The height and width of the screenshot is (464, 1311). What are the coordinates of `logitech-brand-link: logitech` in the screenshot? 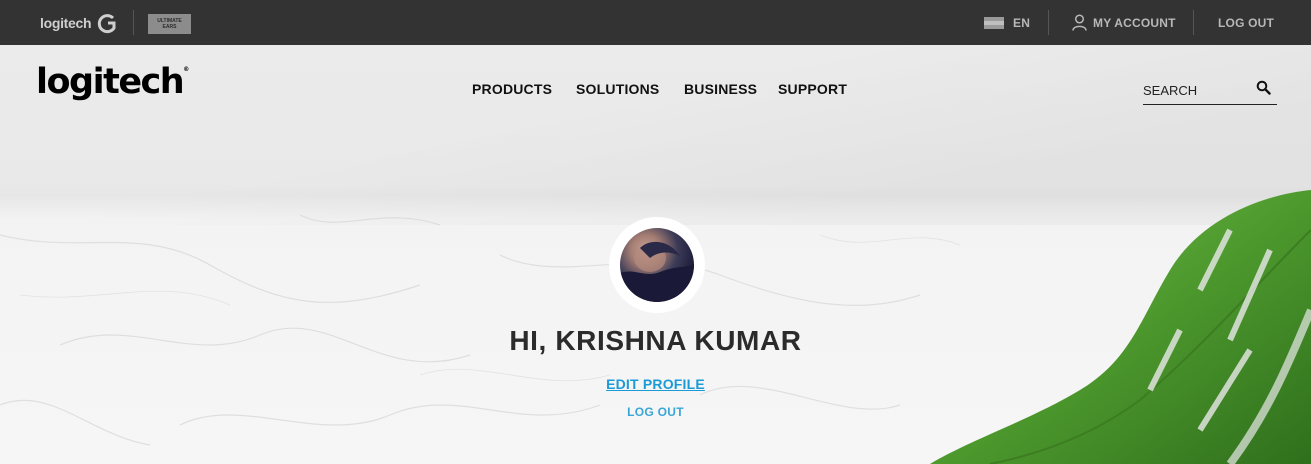 It's located at (66, 23).